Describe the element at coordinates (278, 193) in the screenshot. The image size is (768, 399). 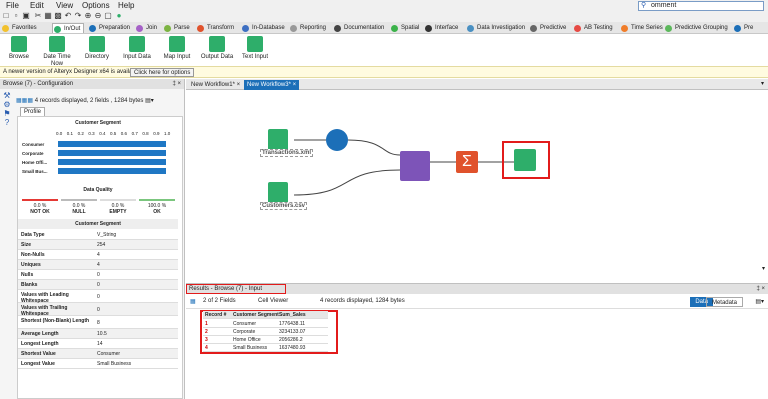
I see `input-customers-icon` at that location.